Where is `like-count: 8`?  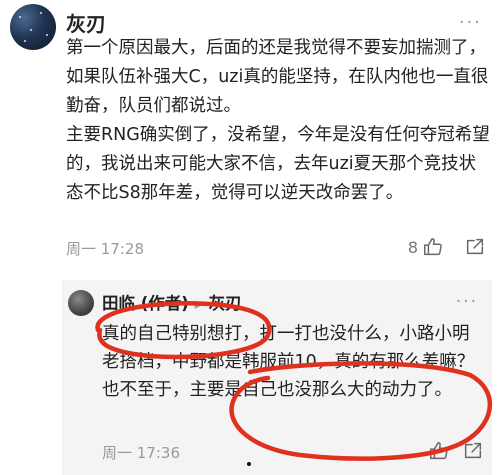
like-count: 8 is located at coordinates (412, 247).